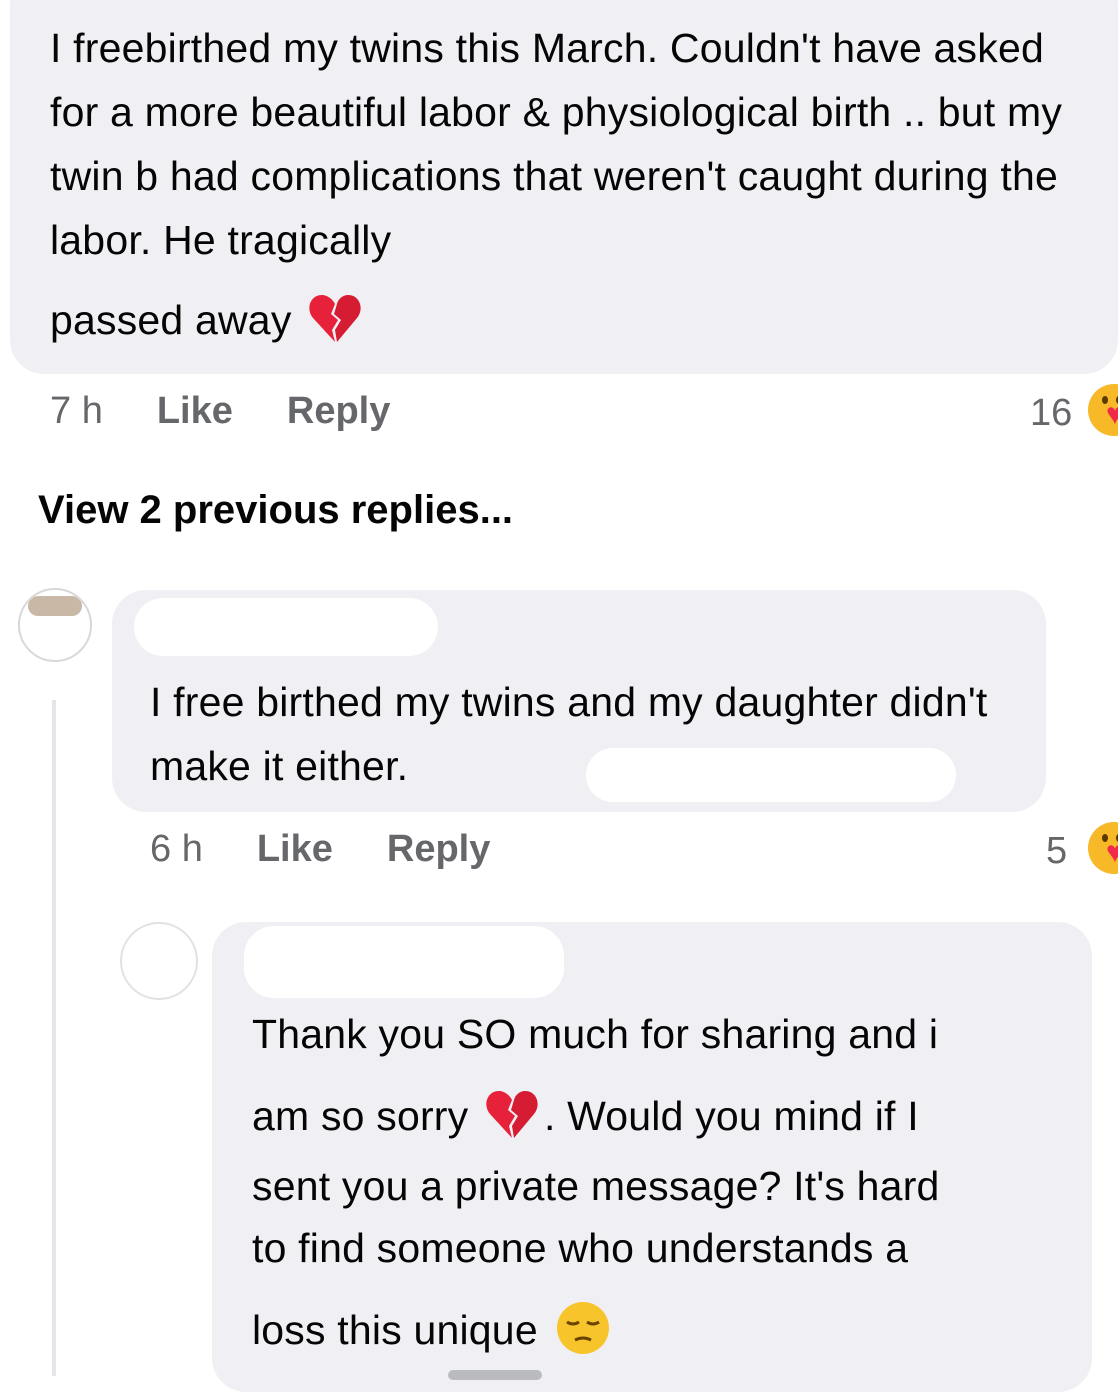  Describe the element at coordinates (595, 1034) in the screenshot. I see `reply-line: Thank you SO much for sharing and i` at that location.